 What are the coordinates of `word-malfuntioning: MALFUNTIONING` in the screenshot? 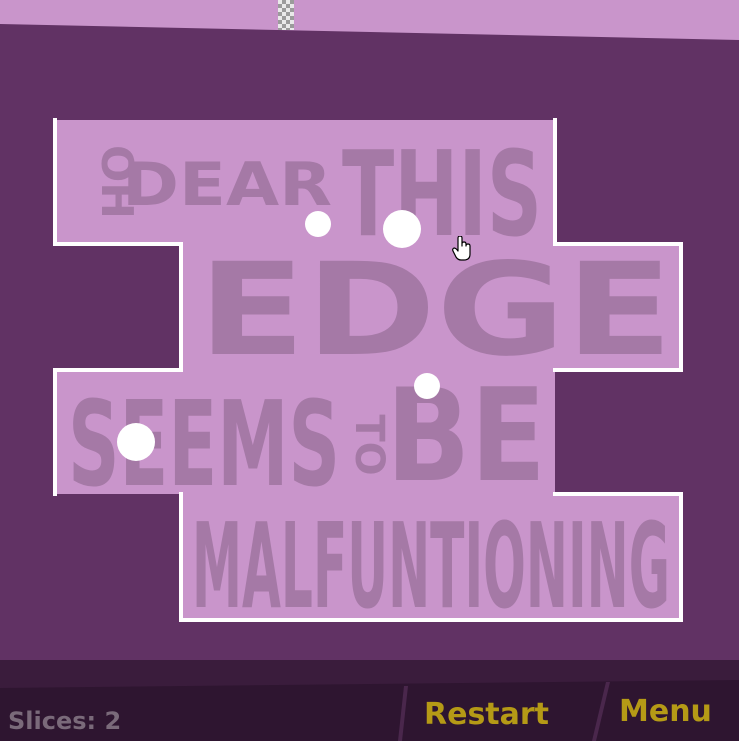 It's located at (431, 566).